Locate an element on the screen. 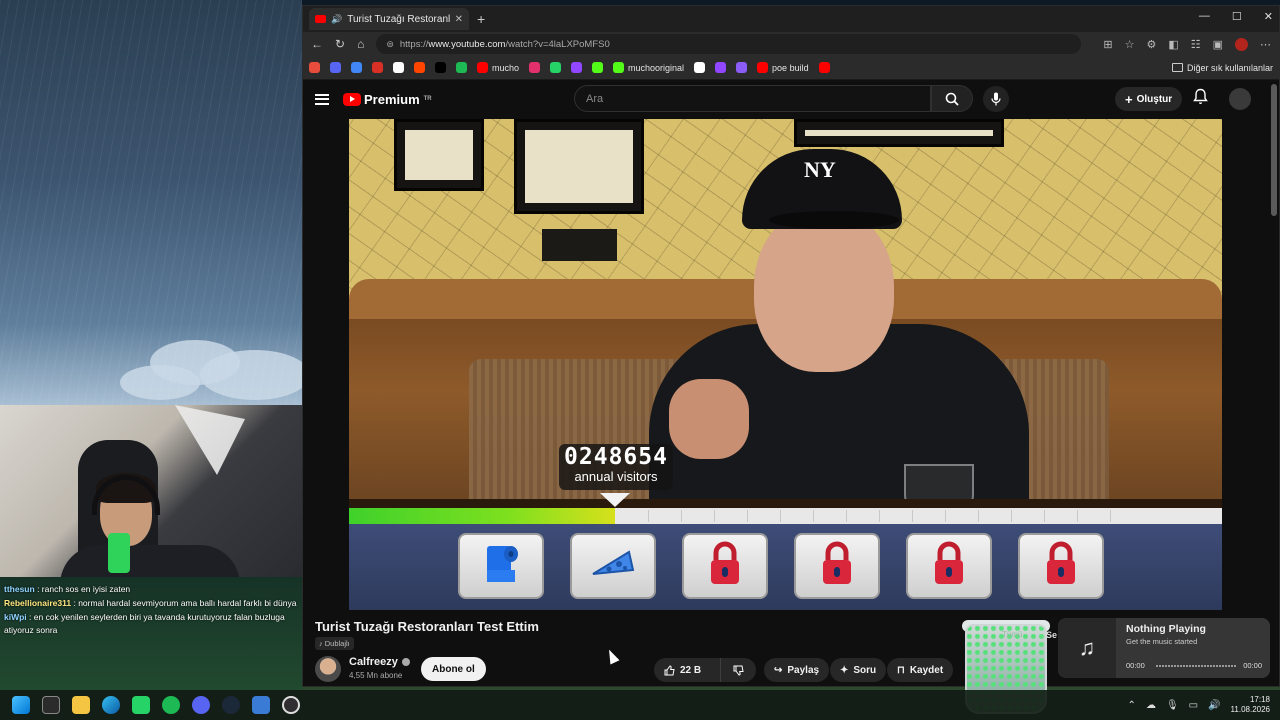  display-icon: ▭ is located at coordinates (1193, 705).